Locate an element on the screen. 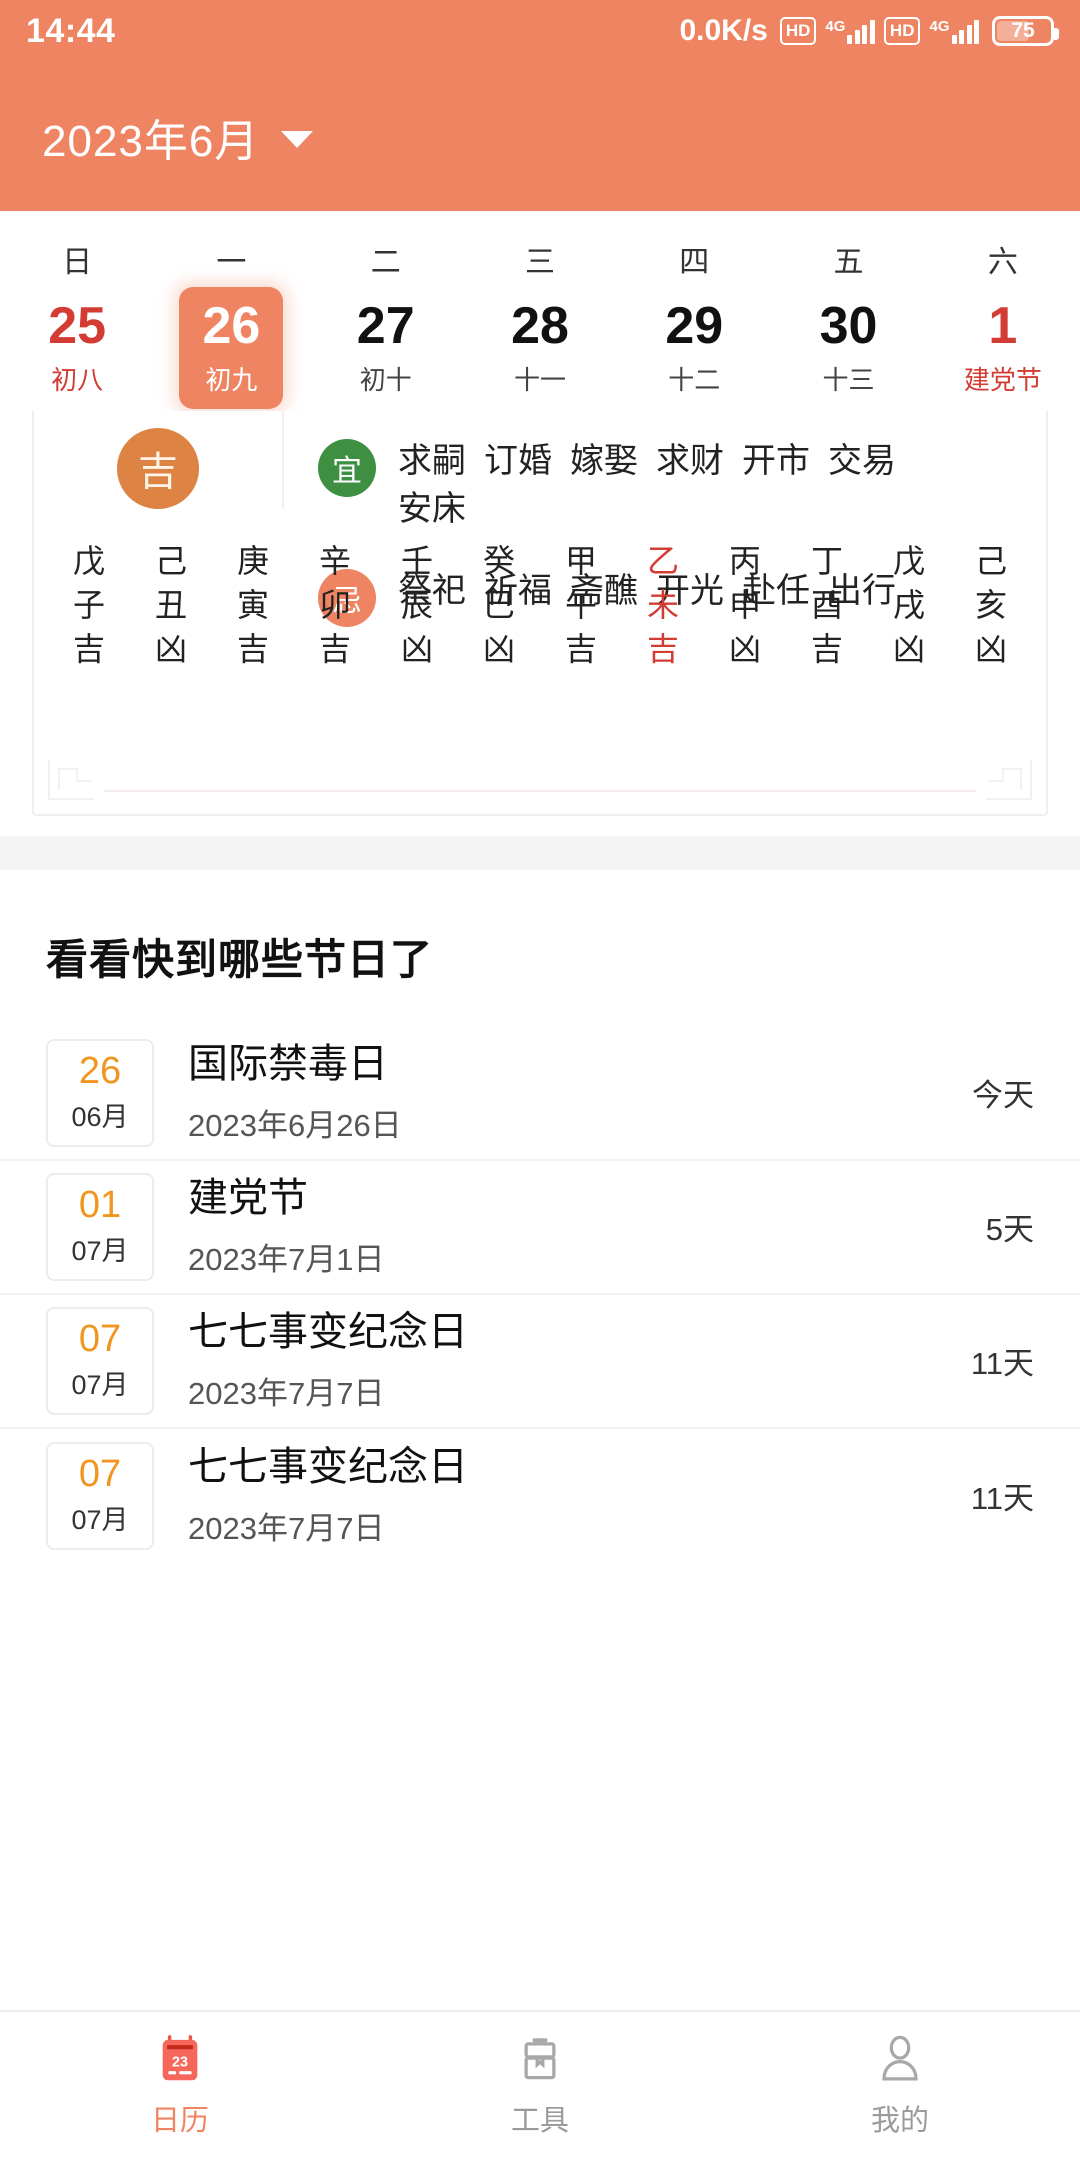  week-day-26: 26 初九 is located at coordinates (231, 349).